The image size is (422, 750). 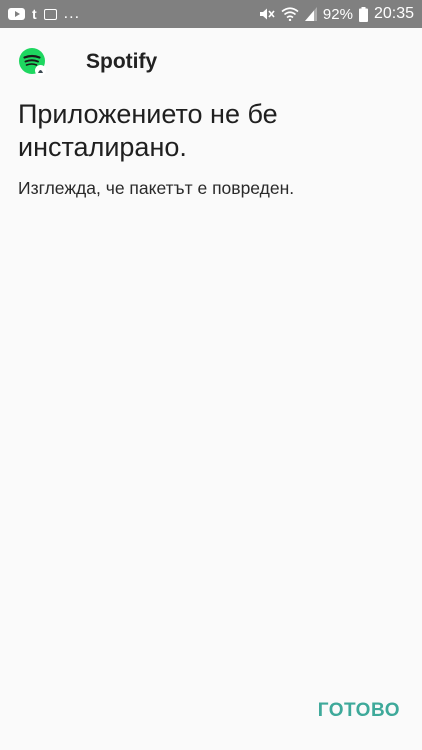 I want to click on status-bar-system: 92% 20:35, so click(x=336, y=14).